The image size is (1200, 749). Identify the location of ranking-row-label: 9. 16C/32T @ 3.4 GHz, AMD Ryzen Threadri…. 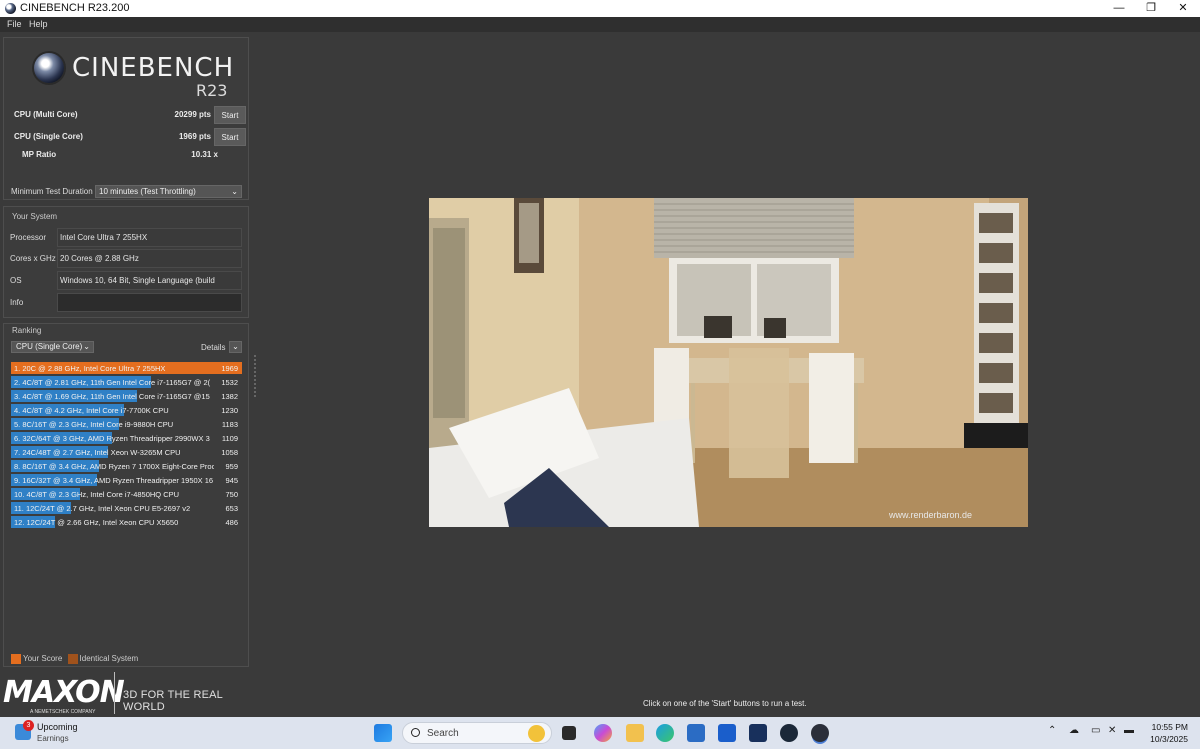
(114, 480).